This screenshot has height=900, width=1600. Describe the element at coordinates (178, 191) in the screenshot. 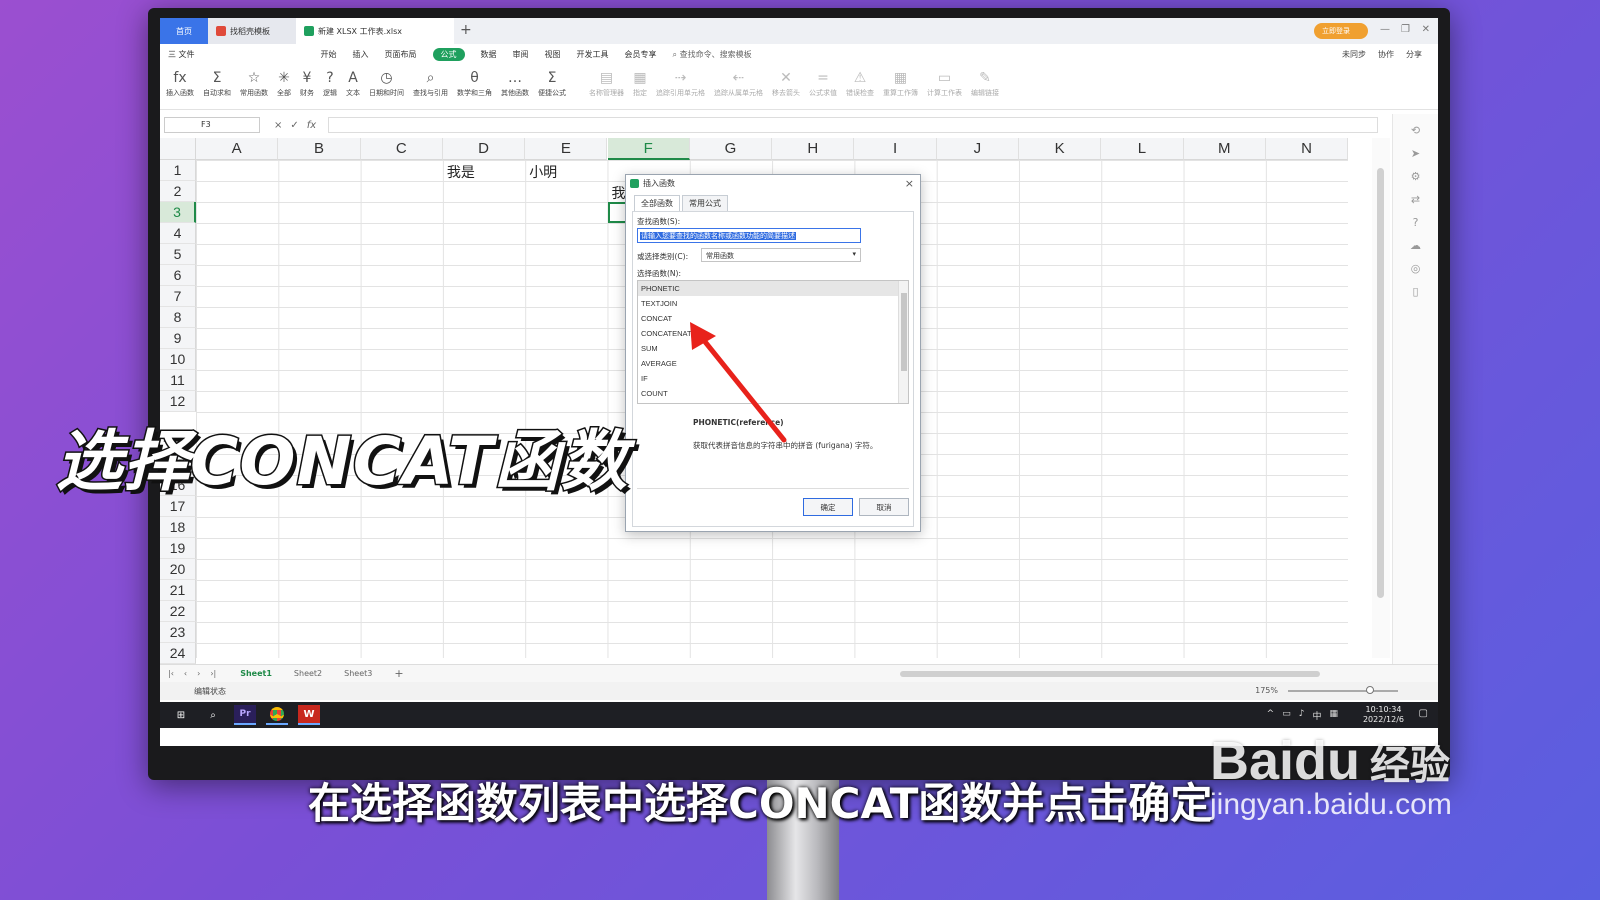

I see `row-header: 2` at that location.